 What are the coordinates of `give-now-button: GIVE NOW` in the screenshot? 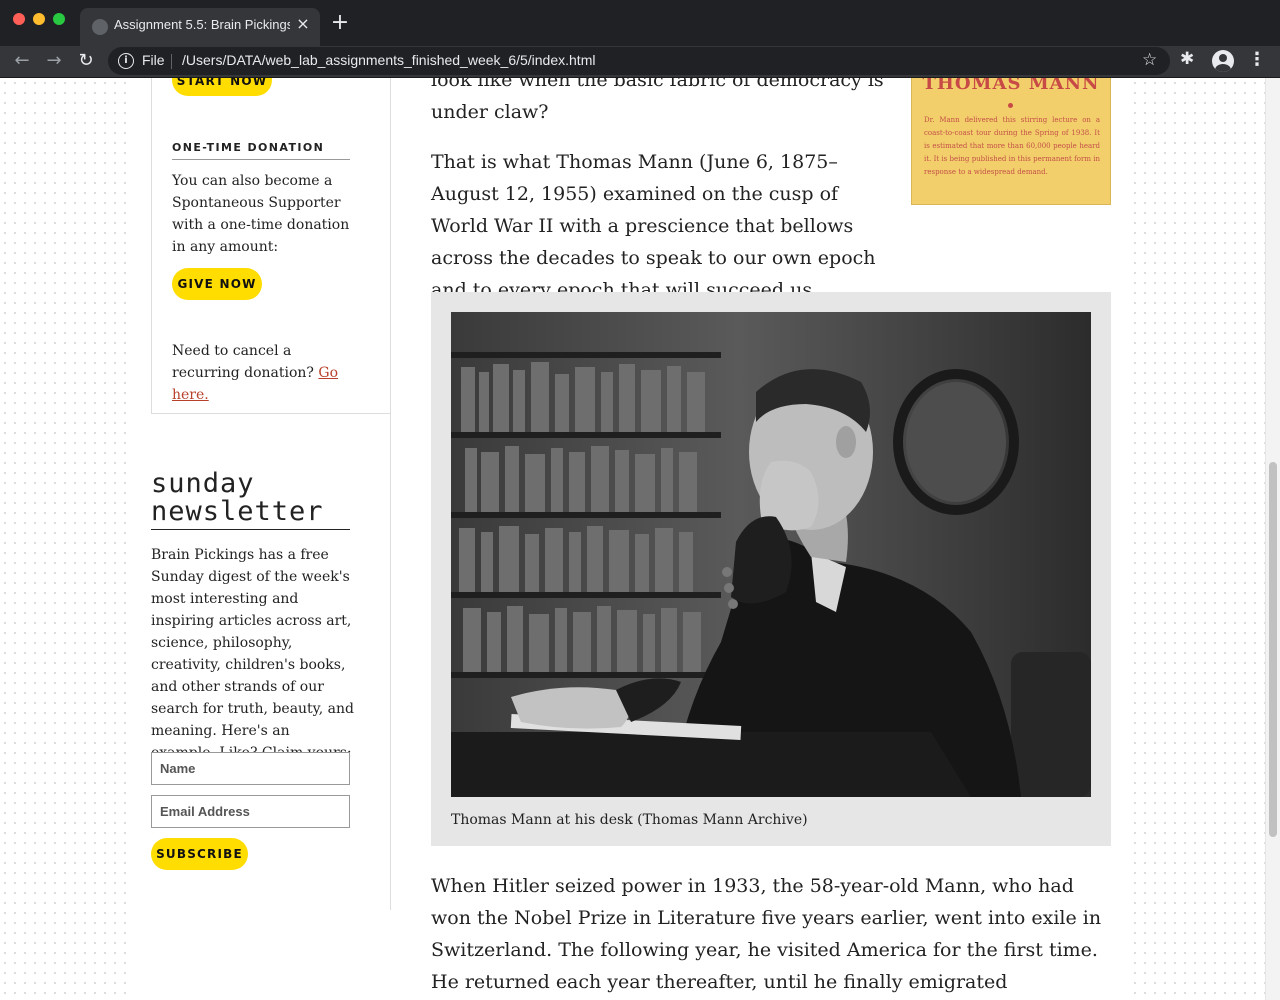 It's located at (217, 284).